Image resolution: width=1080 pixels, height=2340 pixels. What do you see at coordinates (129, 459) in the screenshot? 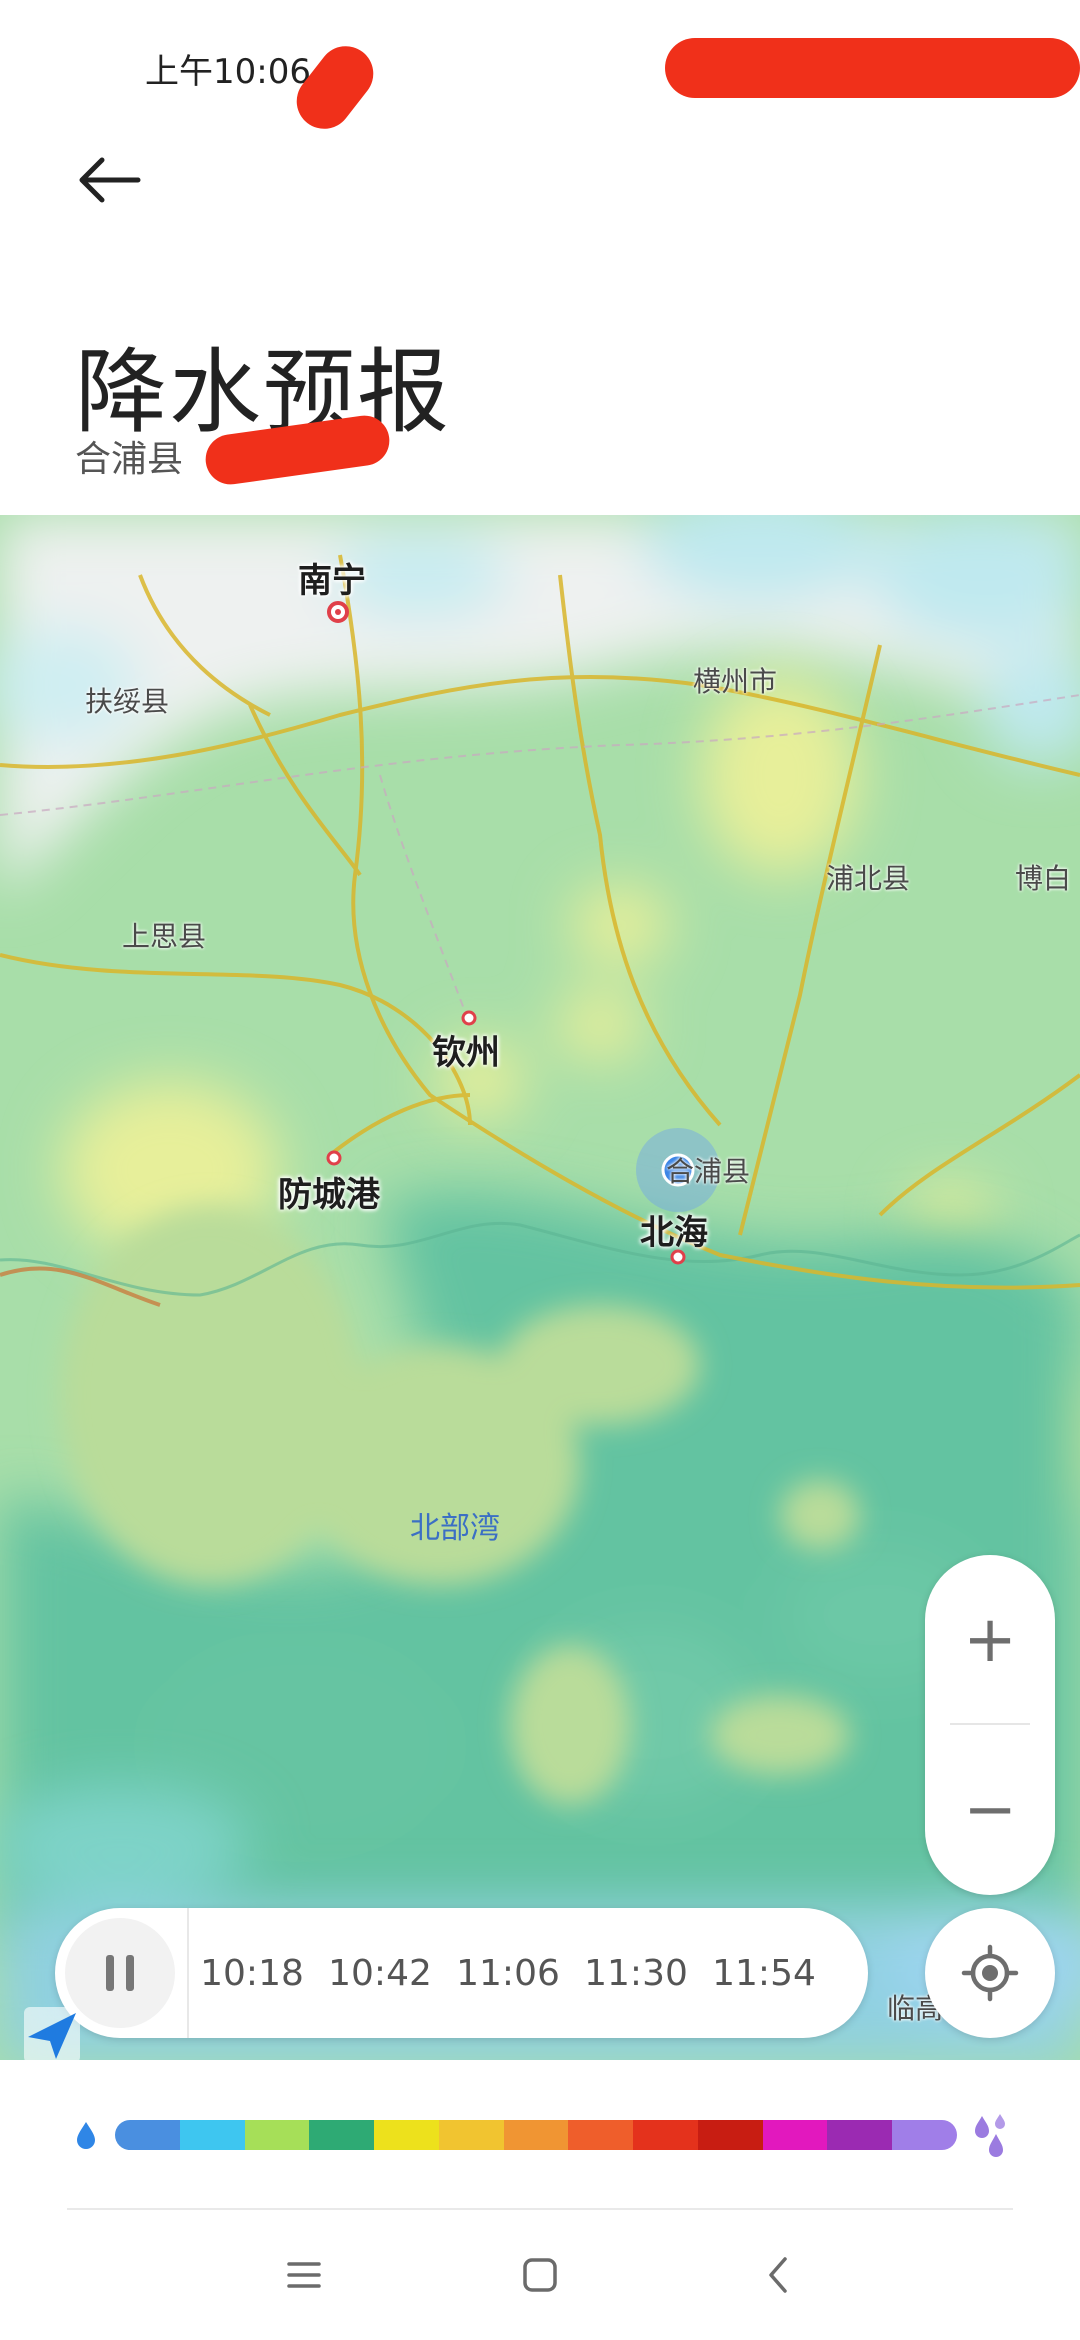
I see `location-subtitle: 合浦县` at bounding box center [129, 459].